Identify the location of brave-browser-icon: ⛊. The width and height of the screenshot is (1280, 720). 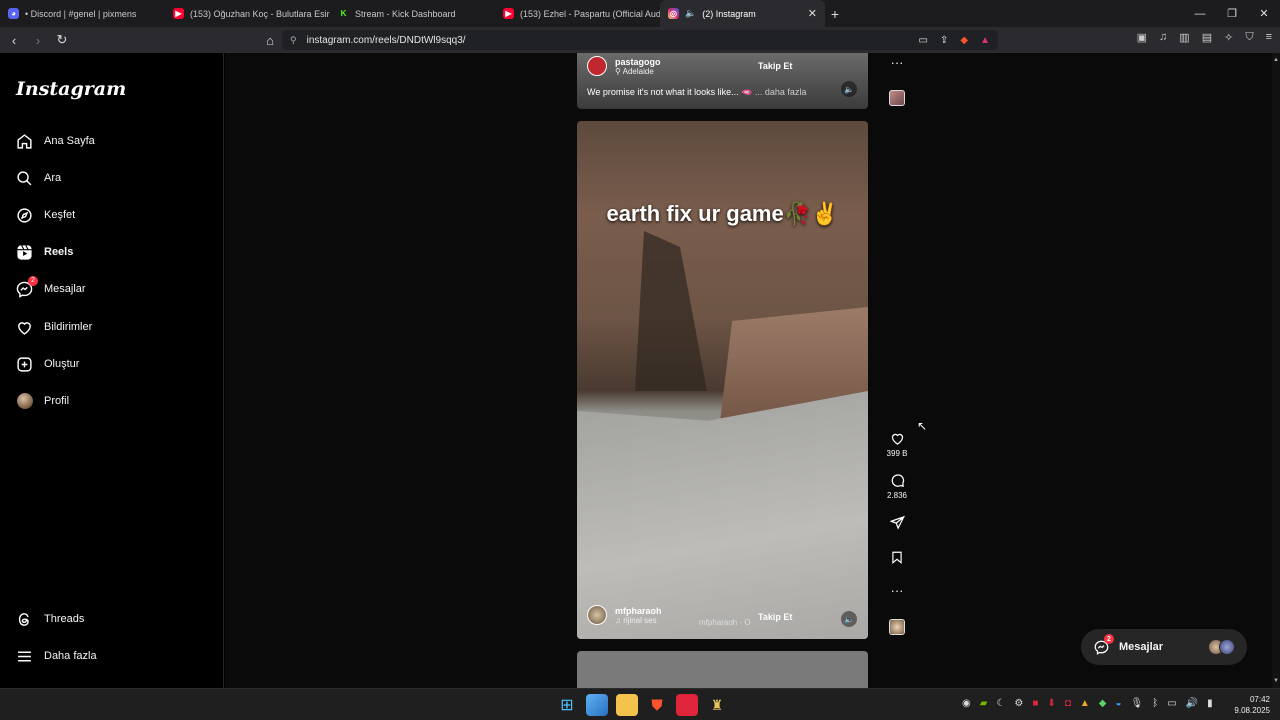
(657, 705).